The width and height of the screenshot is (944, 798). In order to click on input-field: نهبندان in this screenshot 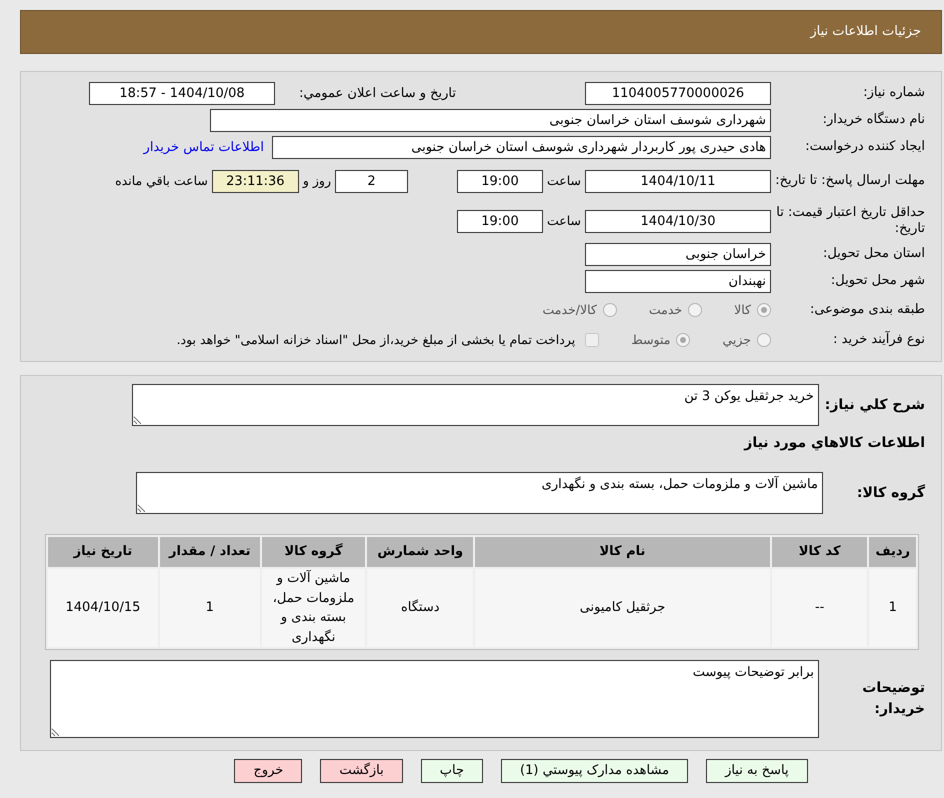, I will do `click(678, 281)`.